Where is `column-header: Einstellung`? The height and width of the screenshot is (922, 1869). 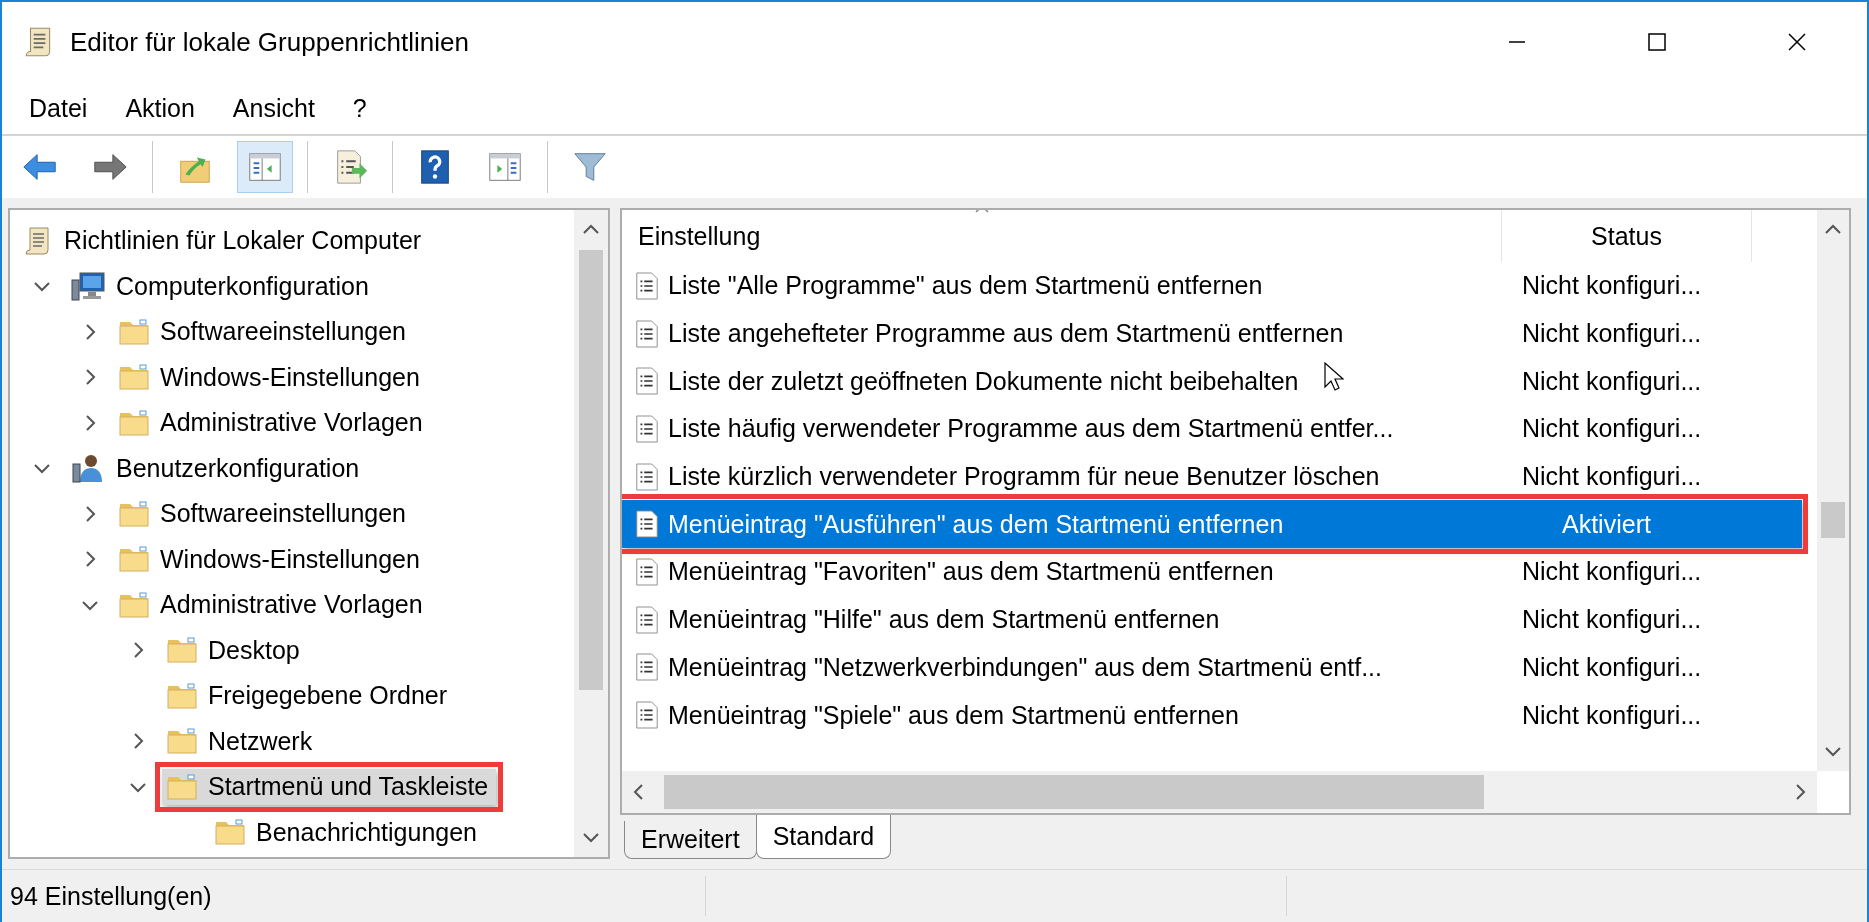
column-header: Einstellung is located at coordinates (1062, 236).